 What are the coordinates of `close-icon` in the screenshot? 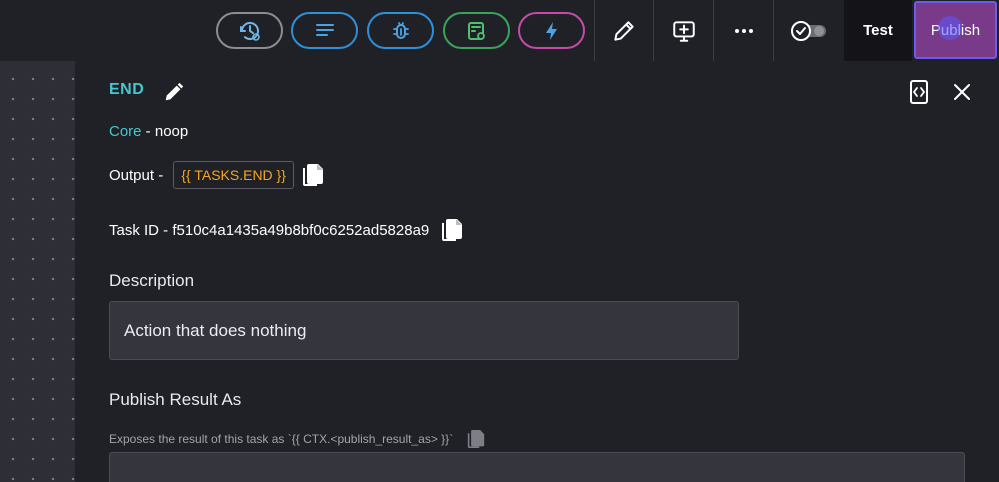 It's located at (962, 92).